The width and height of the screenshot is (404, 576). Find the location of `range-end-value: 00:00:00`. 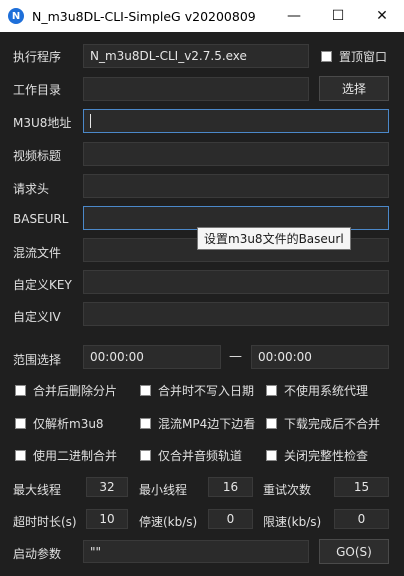

range-end-value: 00:00:00 is located at coordinates (285, 357).